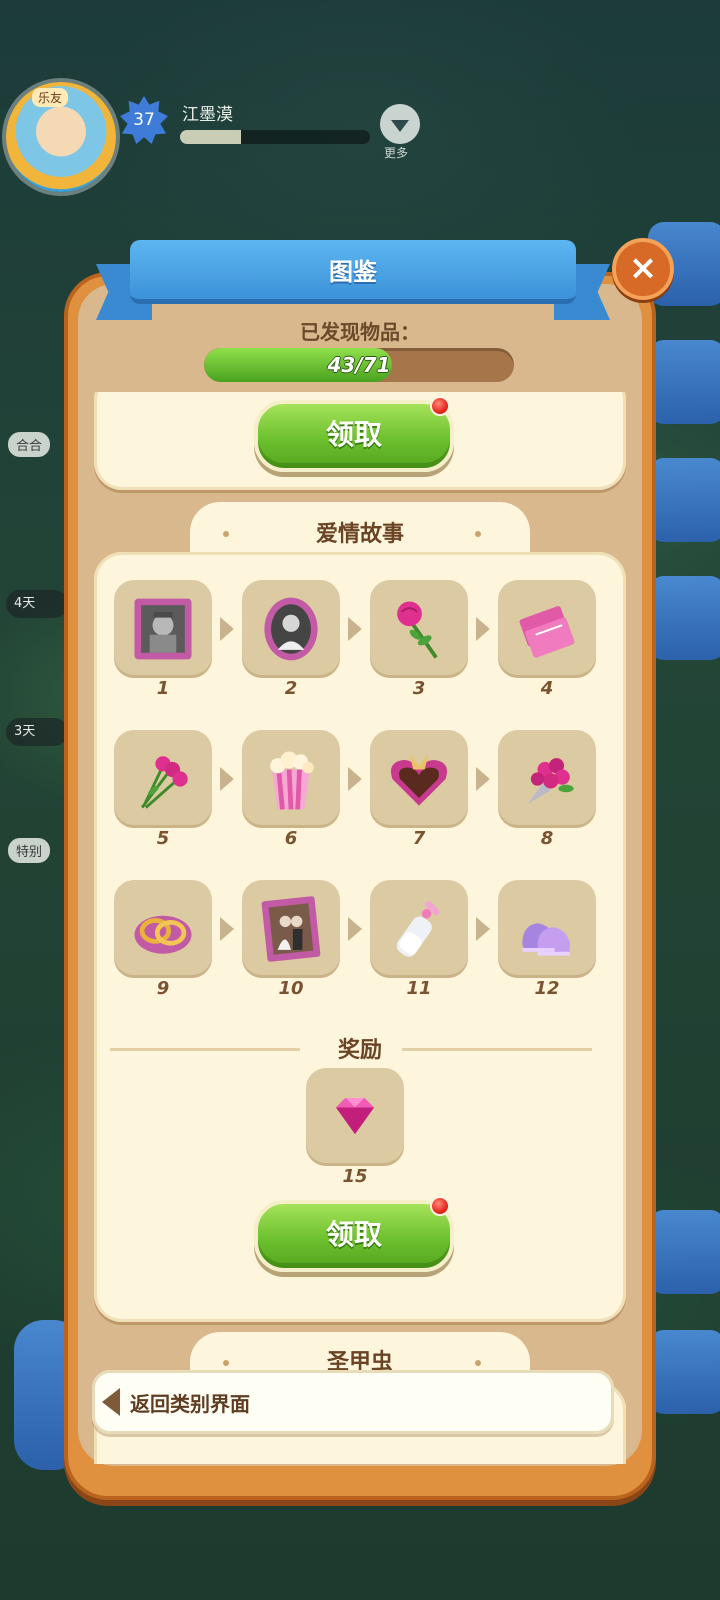 This screenshot has width=720, height=1600. What do you see at coordinates (37, 604) in the screenshot?
I see `left-timer-1: 4天` at bounding box center [37, 604].